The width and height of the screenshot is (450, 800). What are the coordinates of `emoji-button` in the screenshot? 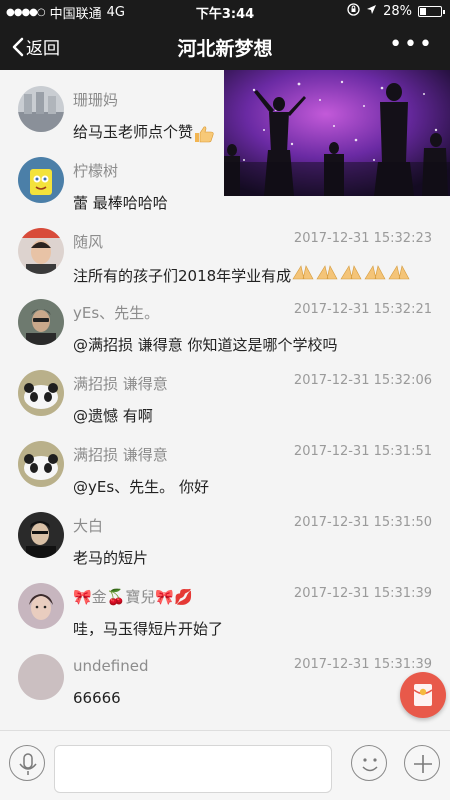 It's located at (369, 763).